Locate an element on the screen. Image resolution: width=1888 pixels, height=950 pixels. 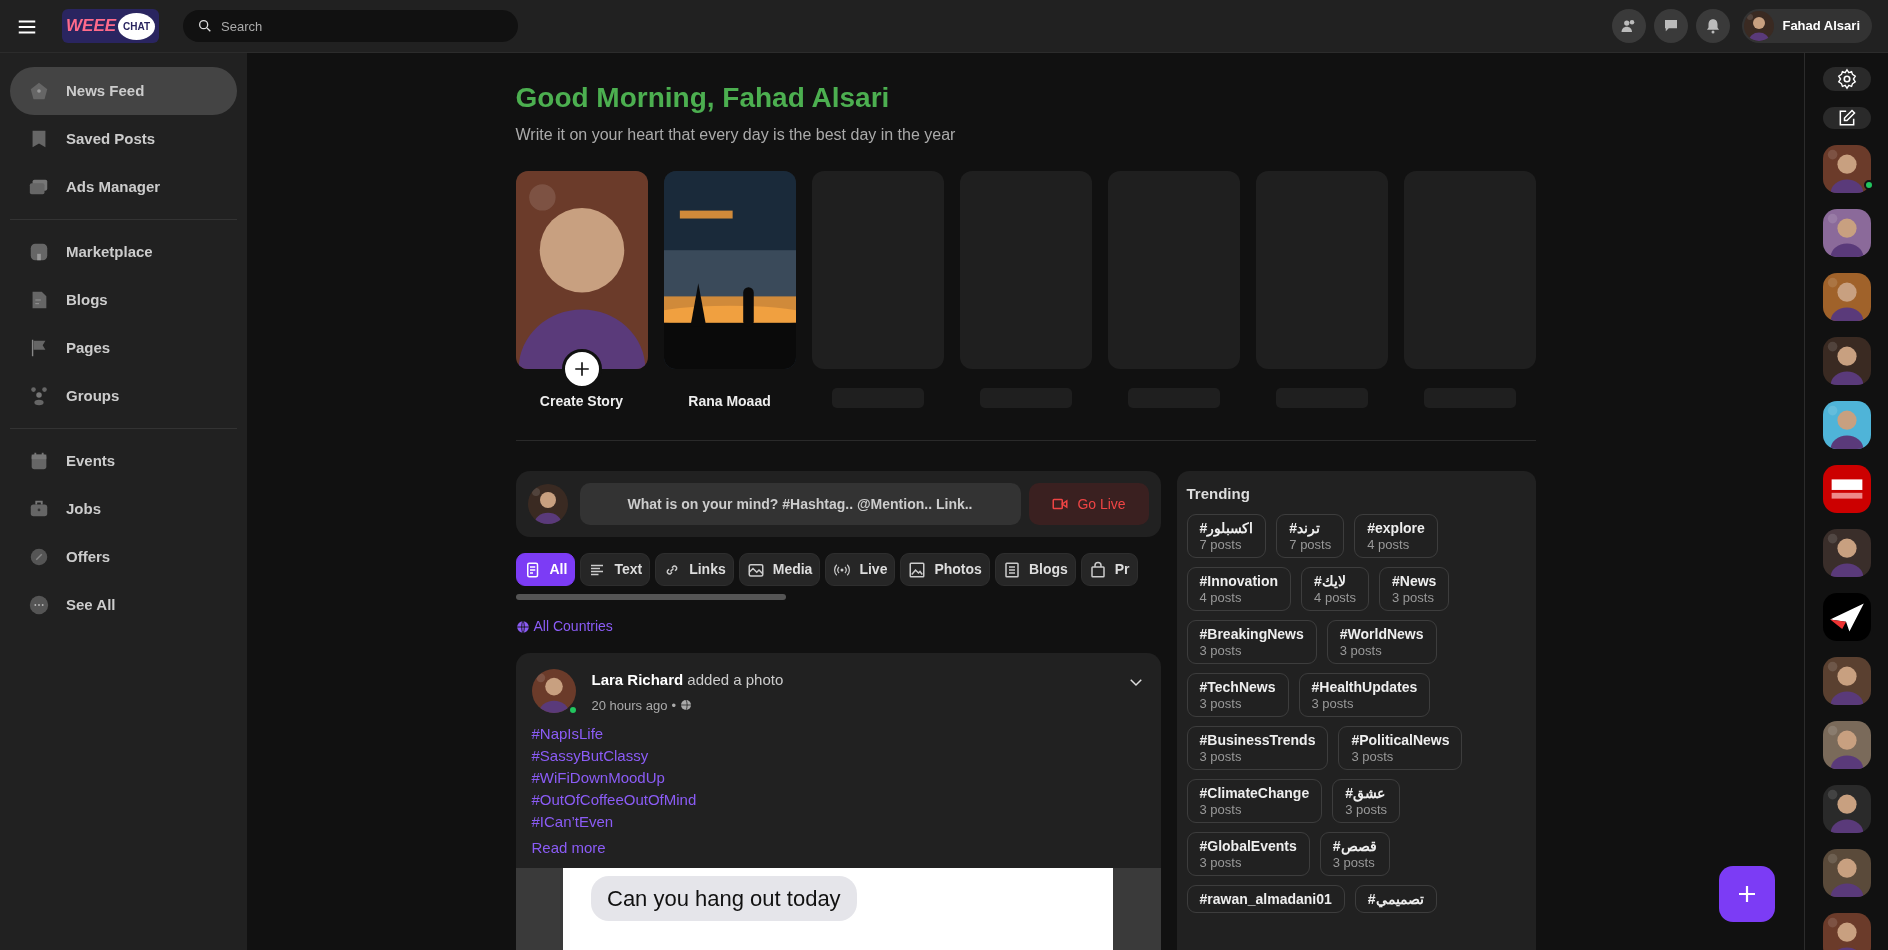
trending-title: Trending is located at coordinates (1218, 494).